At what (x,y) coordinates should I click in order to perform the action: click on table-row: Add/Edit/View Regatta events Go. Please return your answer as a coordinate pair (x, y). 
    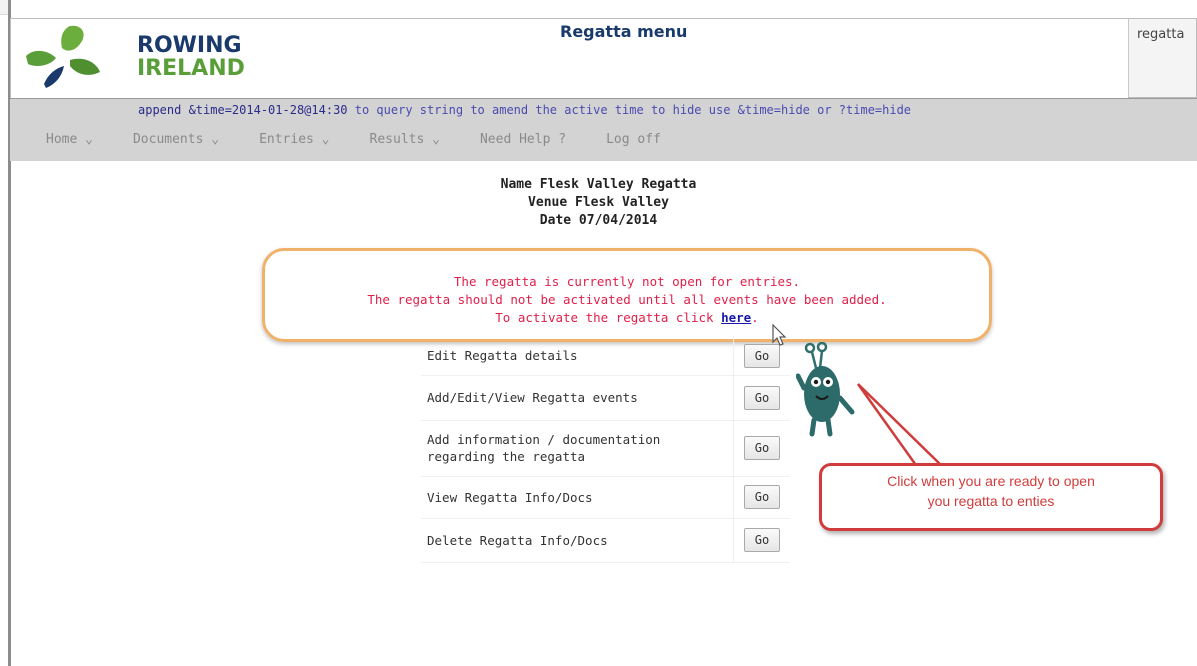
    Looking at the image, I should click on (605, 398).